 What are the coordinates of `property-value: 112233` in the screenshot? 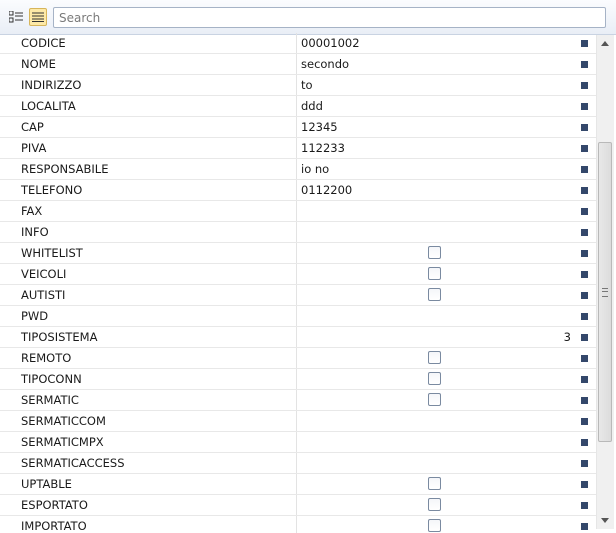 It's located at (436, 148).